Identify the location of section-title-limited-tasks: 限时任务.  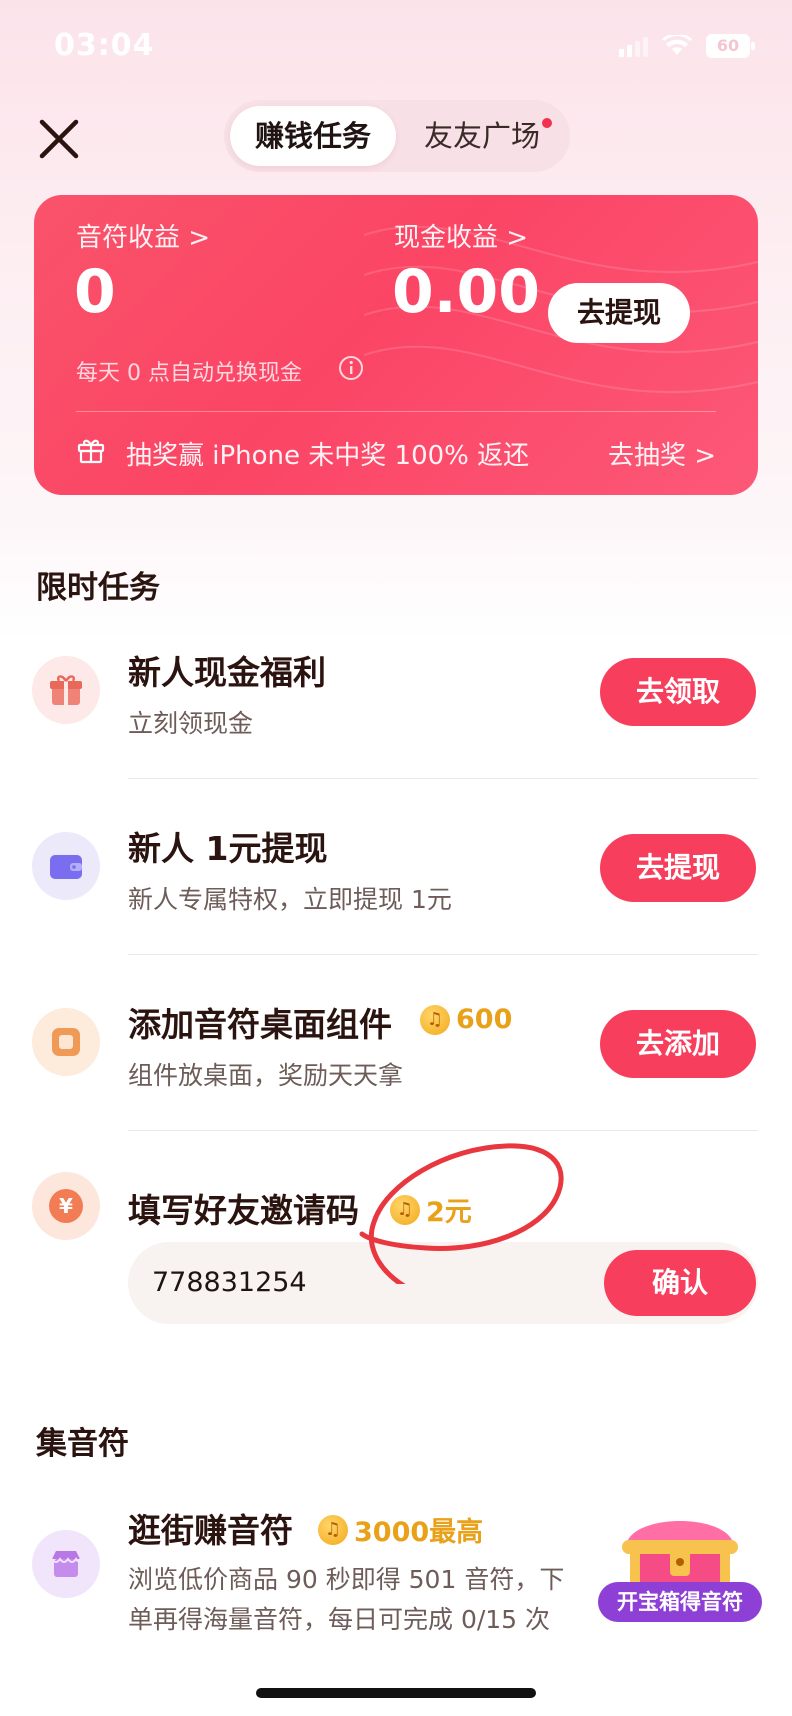
(98, 588).